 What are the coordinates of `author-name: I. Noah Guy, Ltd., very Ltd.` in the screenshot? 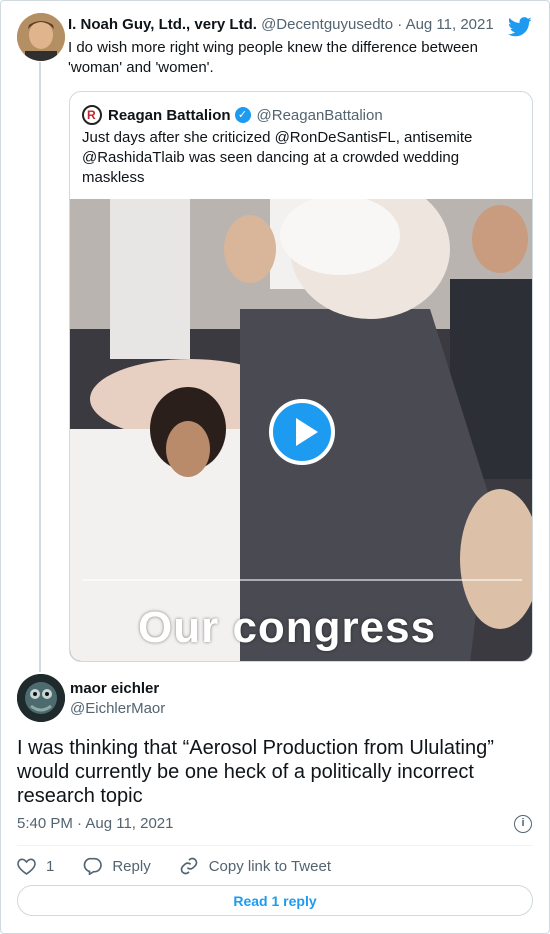 It's located at (162, 24).